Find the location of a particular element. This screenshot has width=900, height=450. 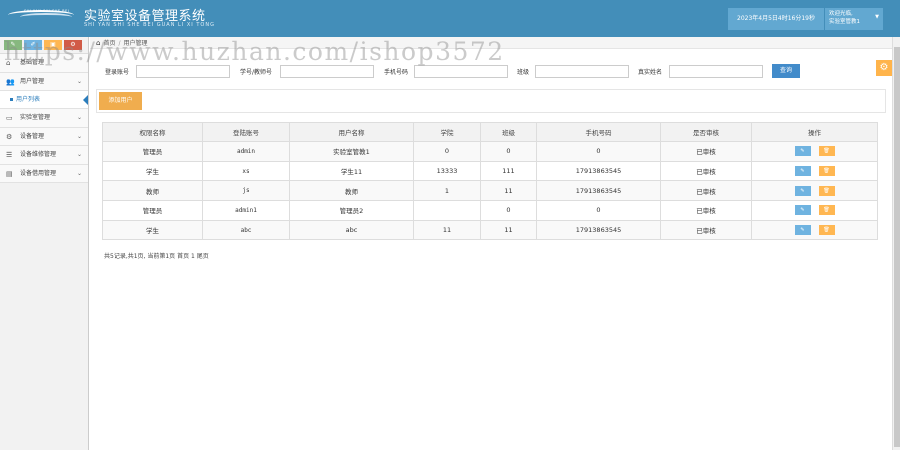

username: 实验室管教1 is located at coordinates (844, 21).